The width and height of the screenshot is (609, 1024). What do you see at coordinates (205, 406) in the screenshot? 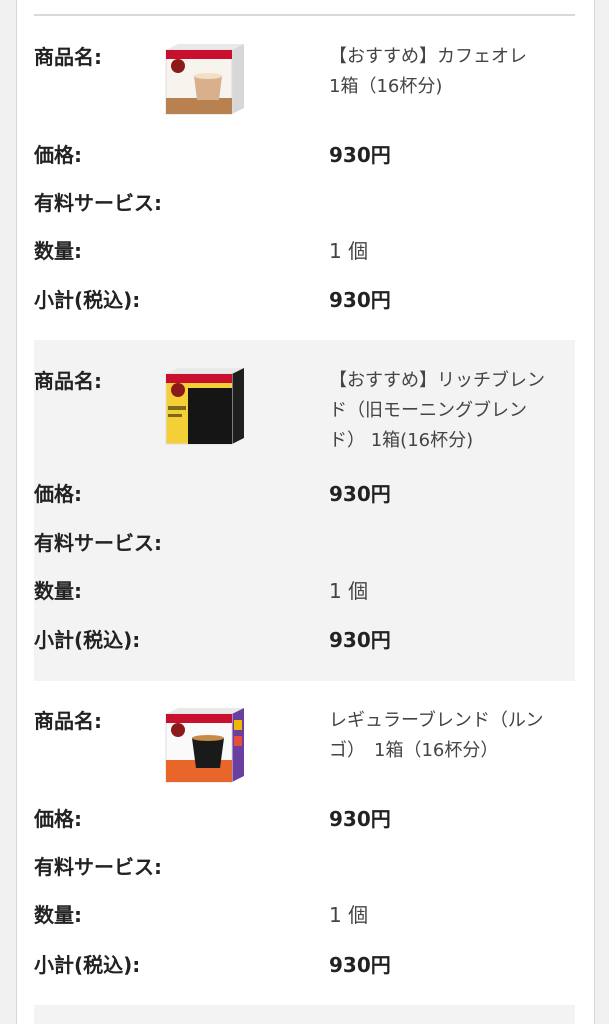
I see `product-image-rich-blend` at bounding box center [205, 406].